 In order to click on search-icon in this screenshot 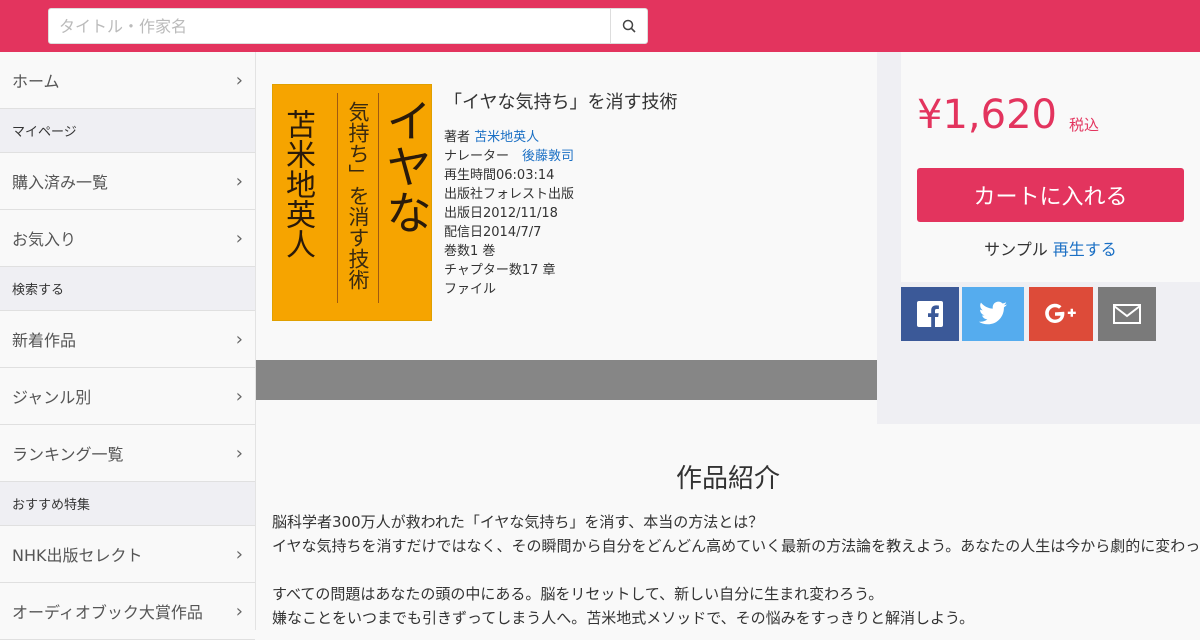, I will do `click(629, 26)`.